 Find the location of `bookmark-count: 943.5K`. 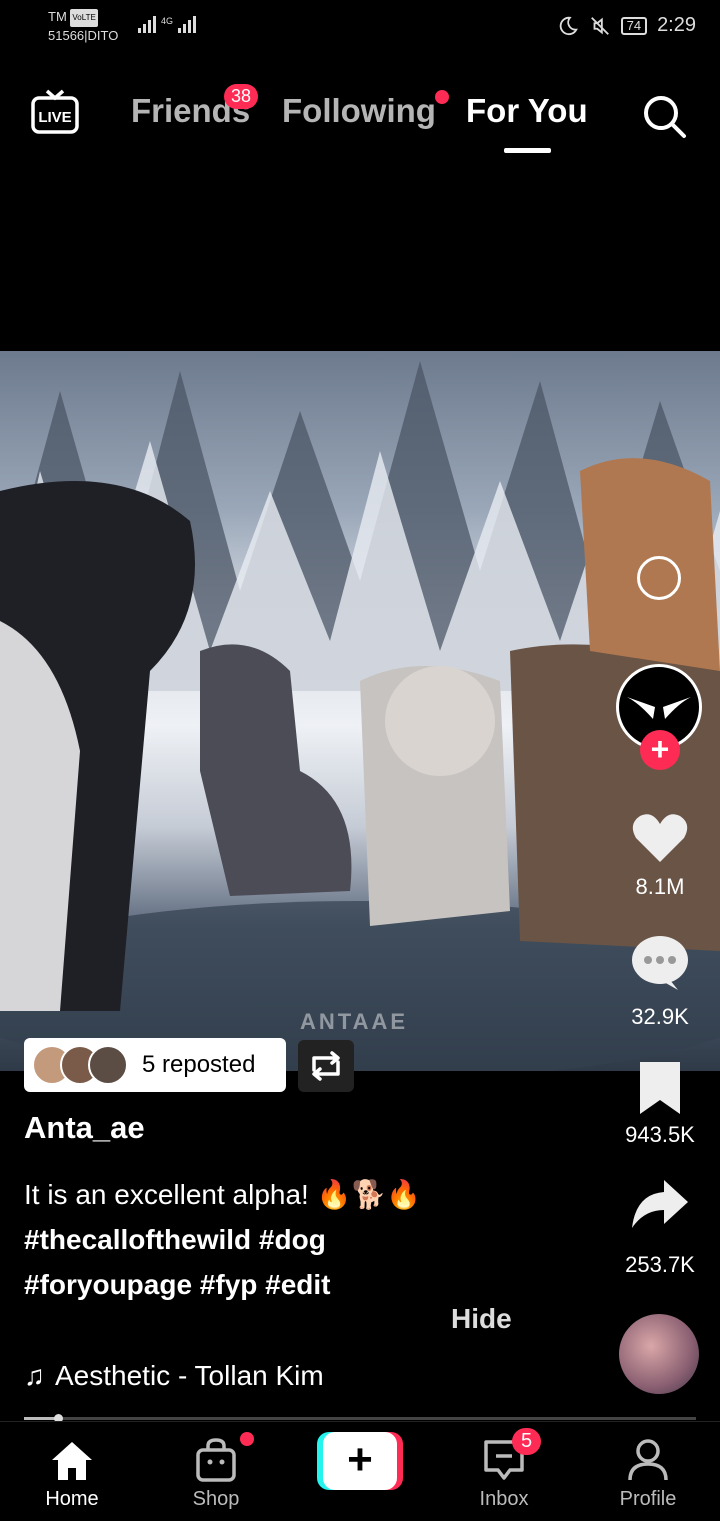

bookmark-count: 943.5K is located at coordinates (660, 1134).